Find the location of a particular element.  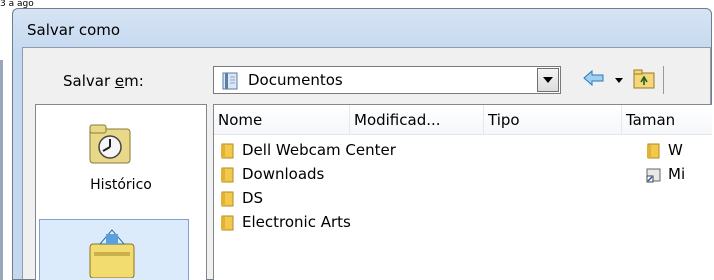

places-item-label: Histórico is located at coordinates (121, 185).